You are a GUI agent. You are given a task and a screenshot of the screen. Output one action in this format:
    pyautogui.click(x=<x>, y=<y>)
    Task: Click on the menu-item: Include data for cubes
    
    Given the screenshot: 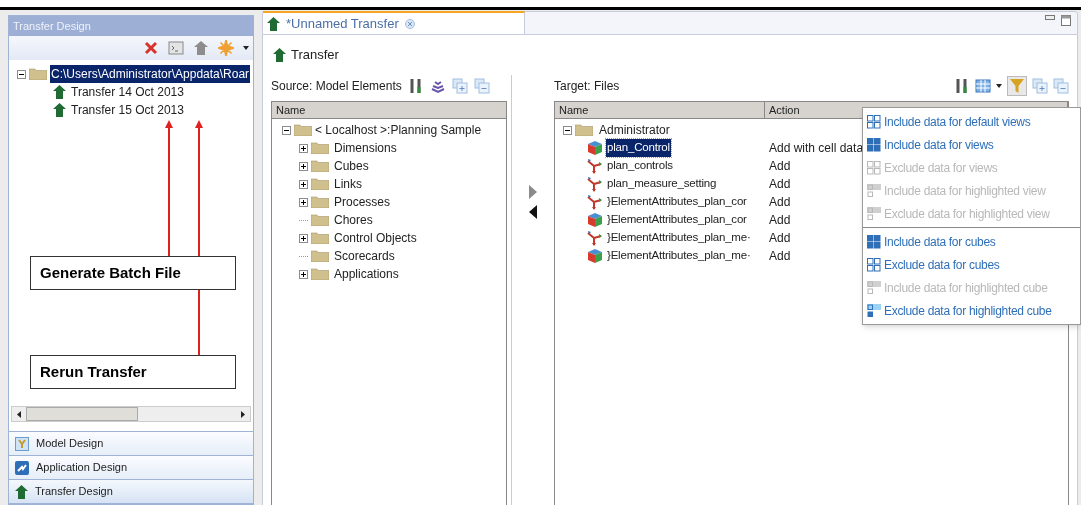 What is the action you would take?
    pyautogui.click(x=971, y=241)
    